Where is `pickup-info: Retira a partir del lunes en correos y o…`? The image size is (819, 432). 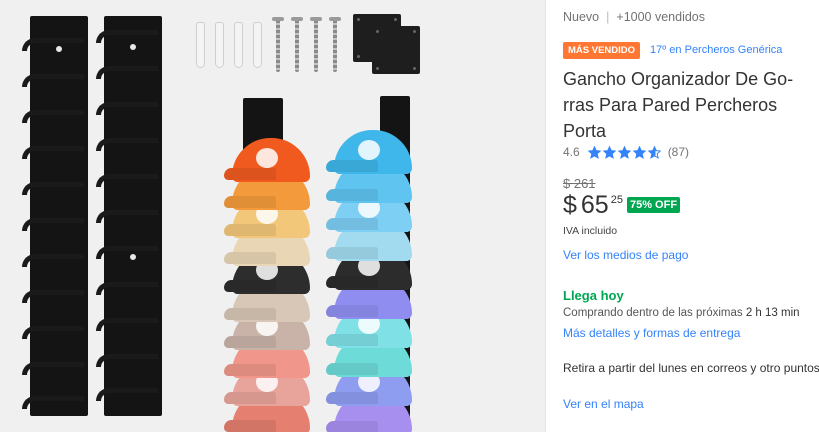 pickup-info: Retira a partir del lunes en correos y o… is located at coordinates (691, 368).